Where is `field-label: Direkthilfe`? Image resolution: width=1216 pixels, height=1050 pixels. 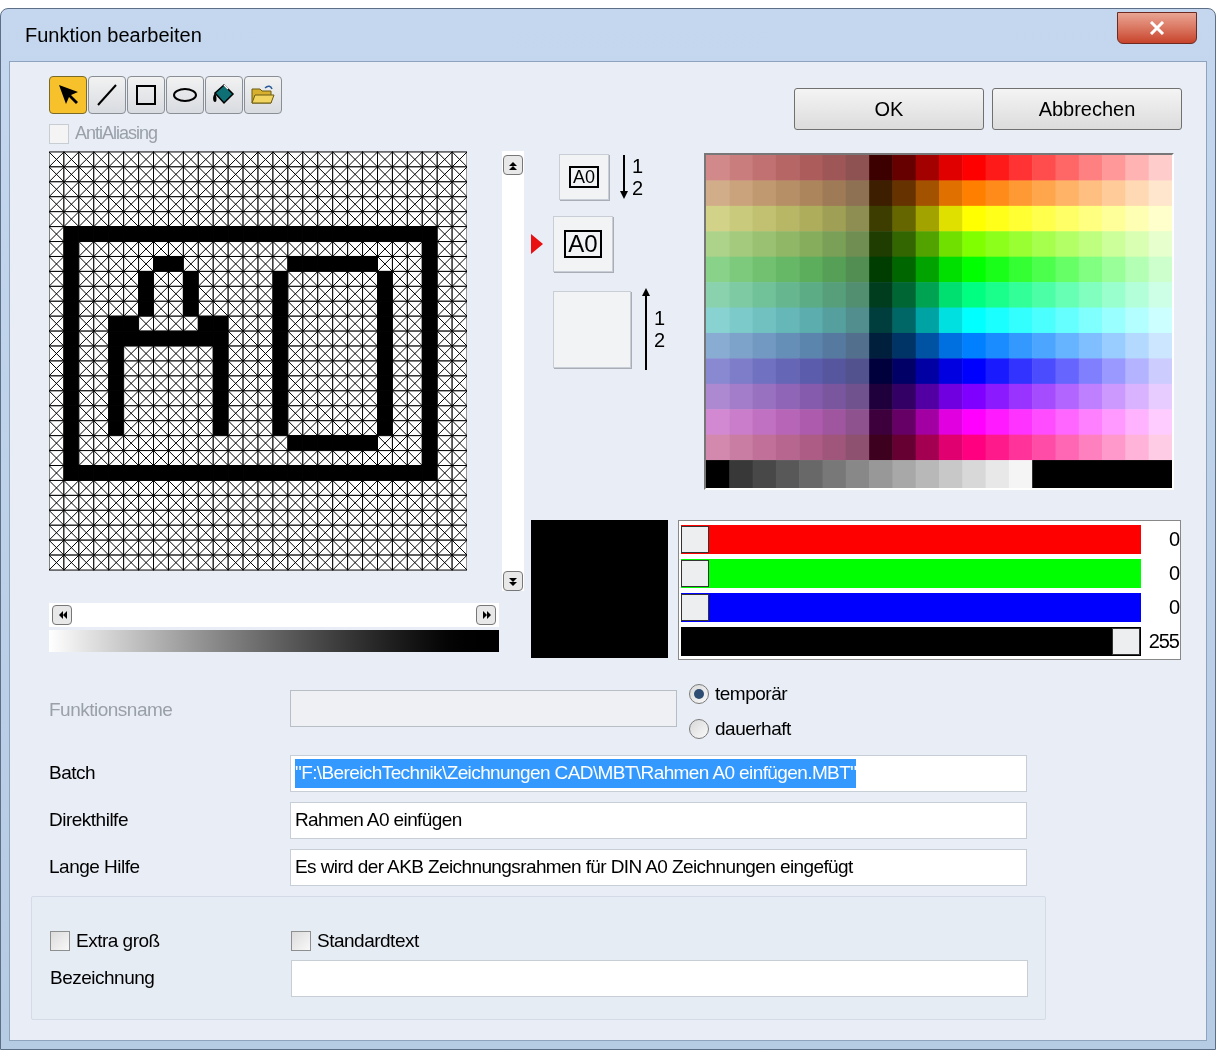 field-label: Direkthilfe is located at coordinates (89, 820).